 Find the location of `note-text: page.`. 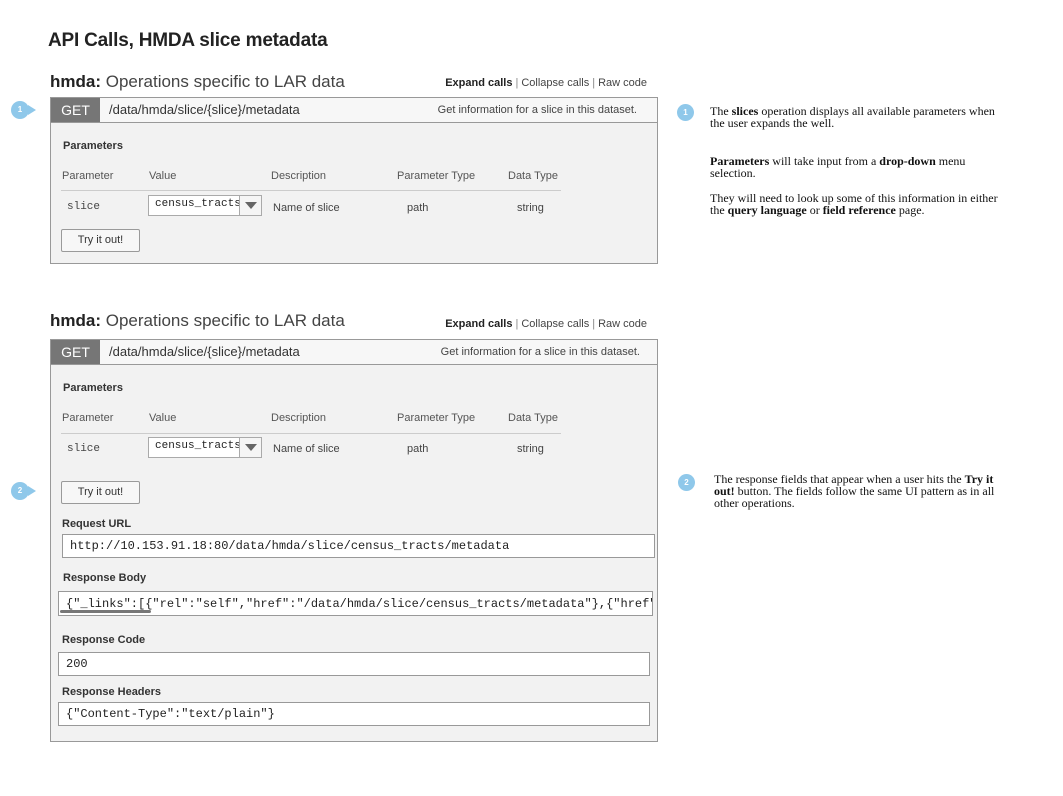

note-text: page. is located at coordinates (910, 210).